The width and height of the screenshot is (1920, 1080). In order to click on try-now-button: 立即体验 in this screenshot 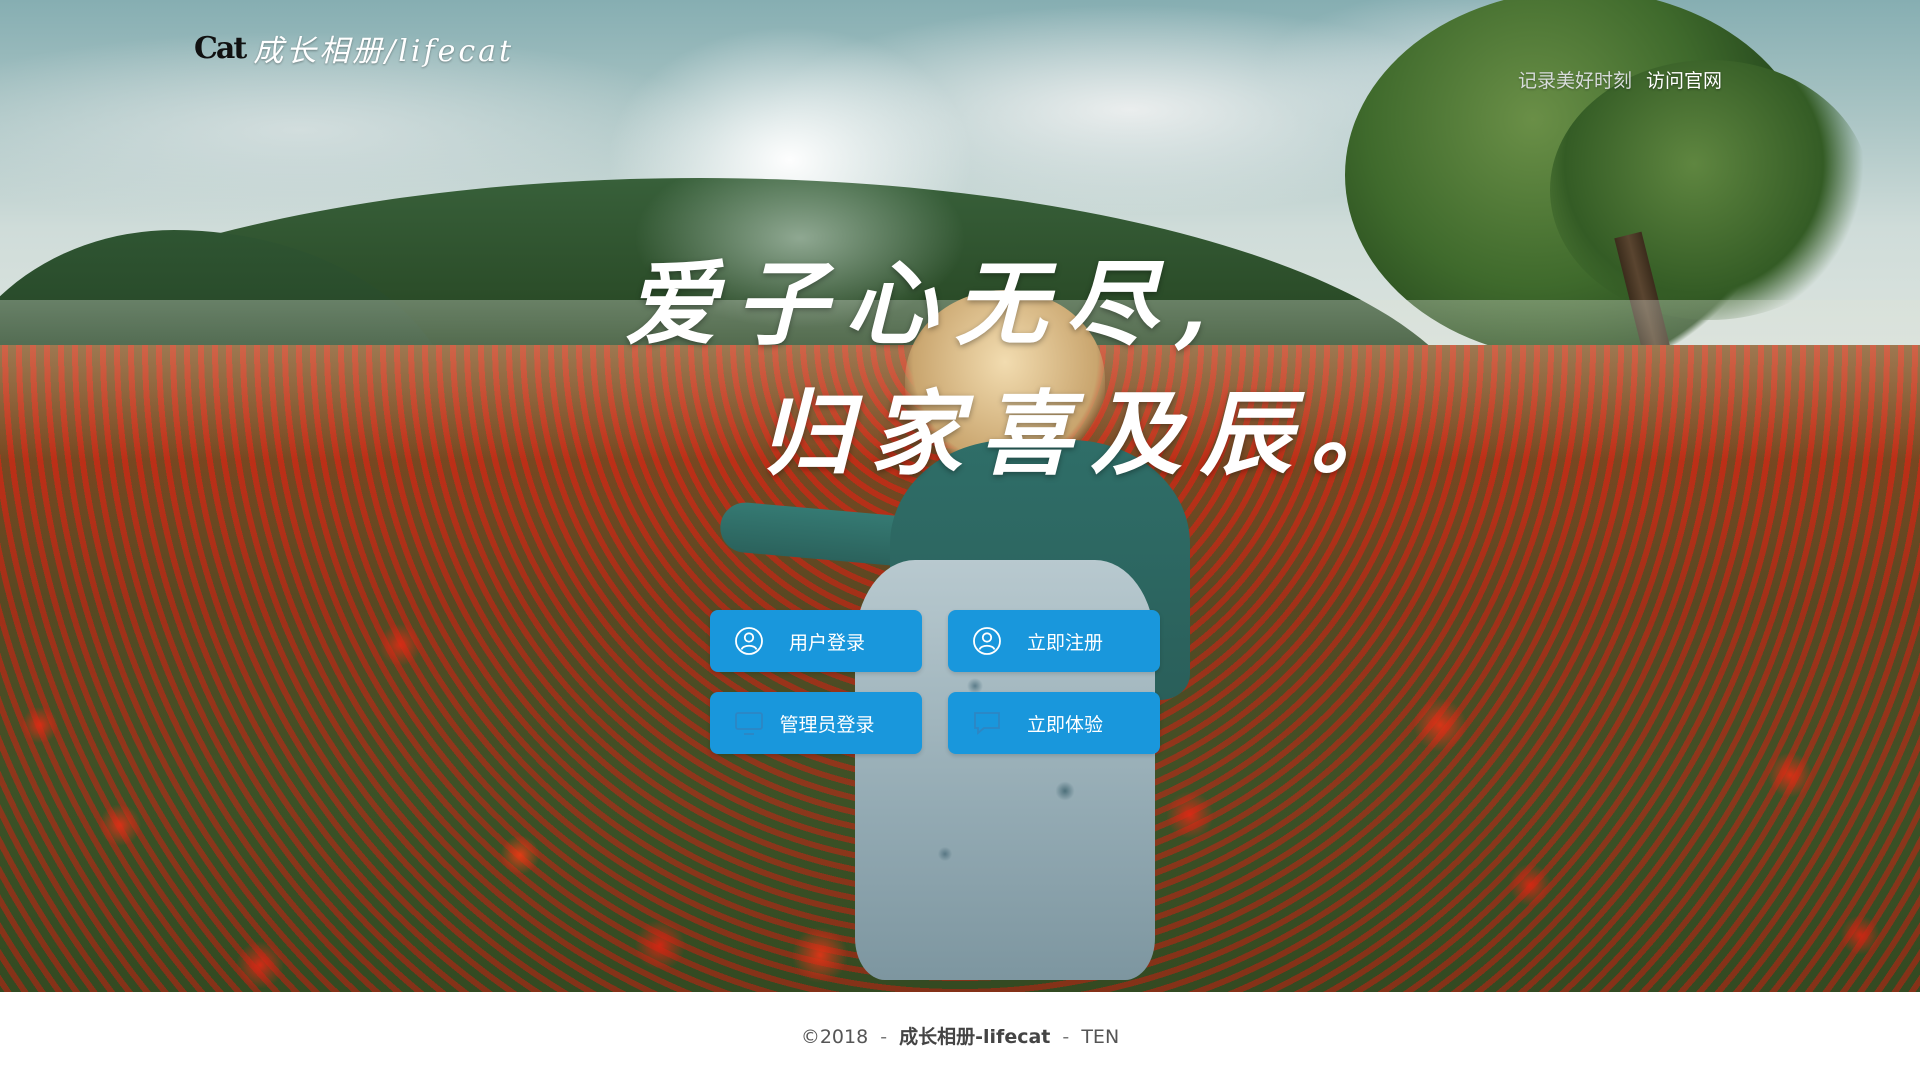, I will do `click(1054, 723)`.